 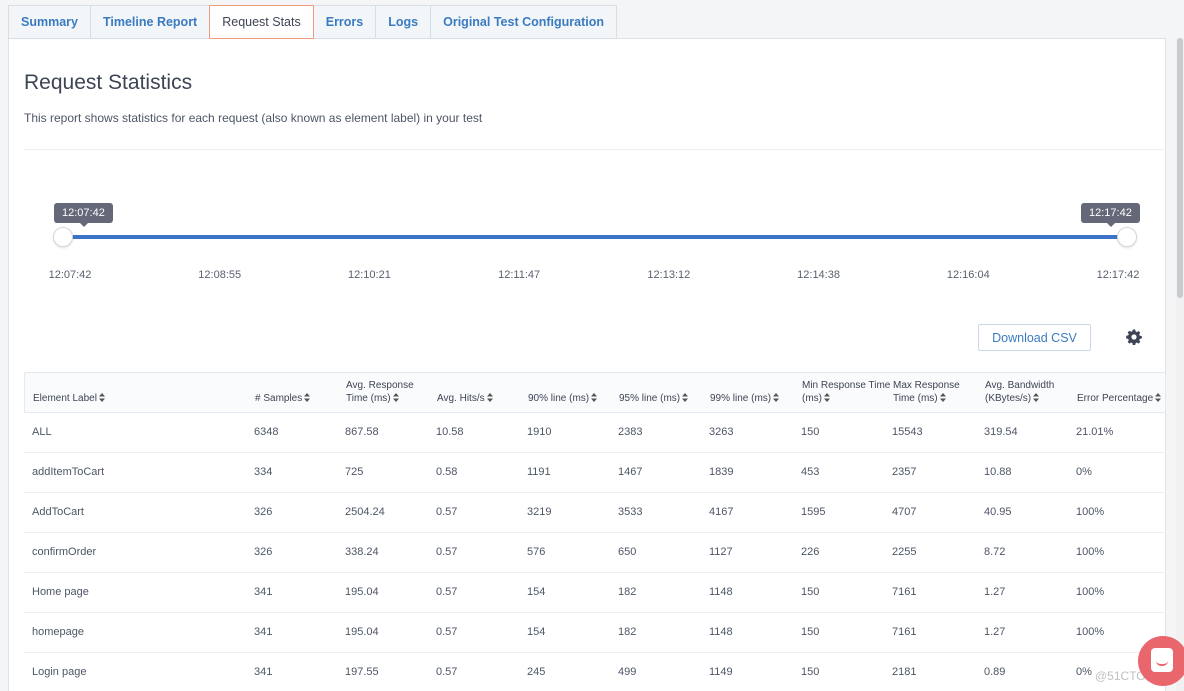 What do you see at coordinates (595, 237) in the screenshot?
I see `slider-track-selected` at bounding box center [595, 237].